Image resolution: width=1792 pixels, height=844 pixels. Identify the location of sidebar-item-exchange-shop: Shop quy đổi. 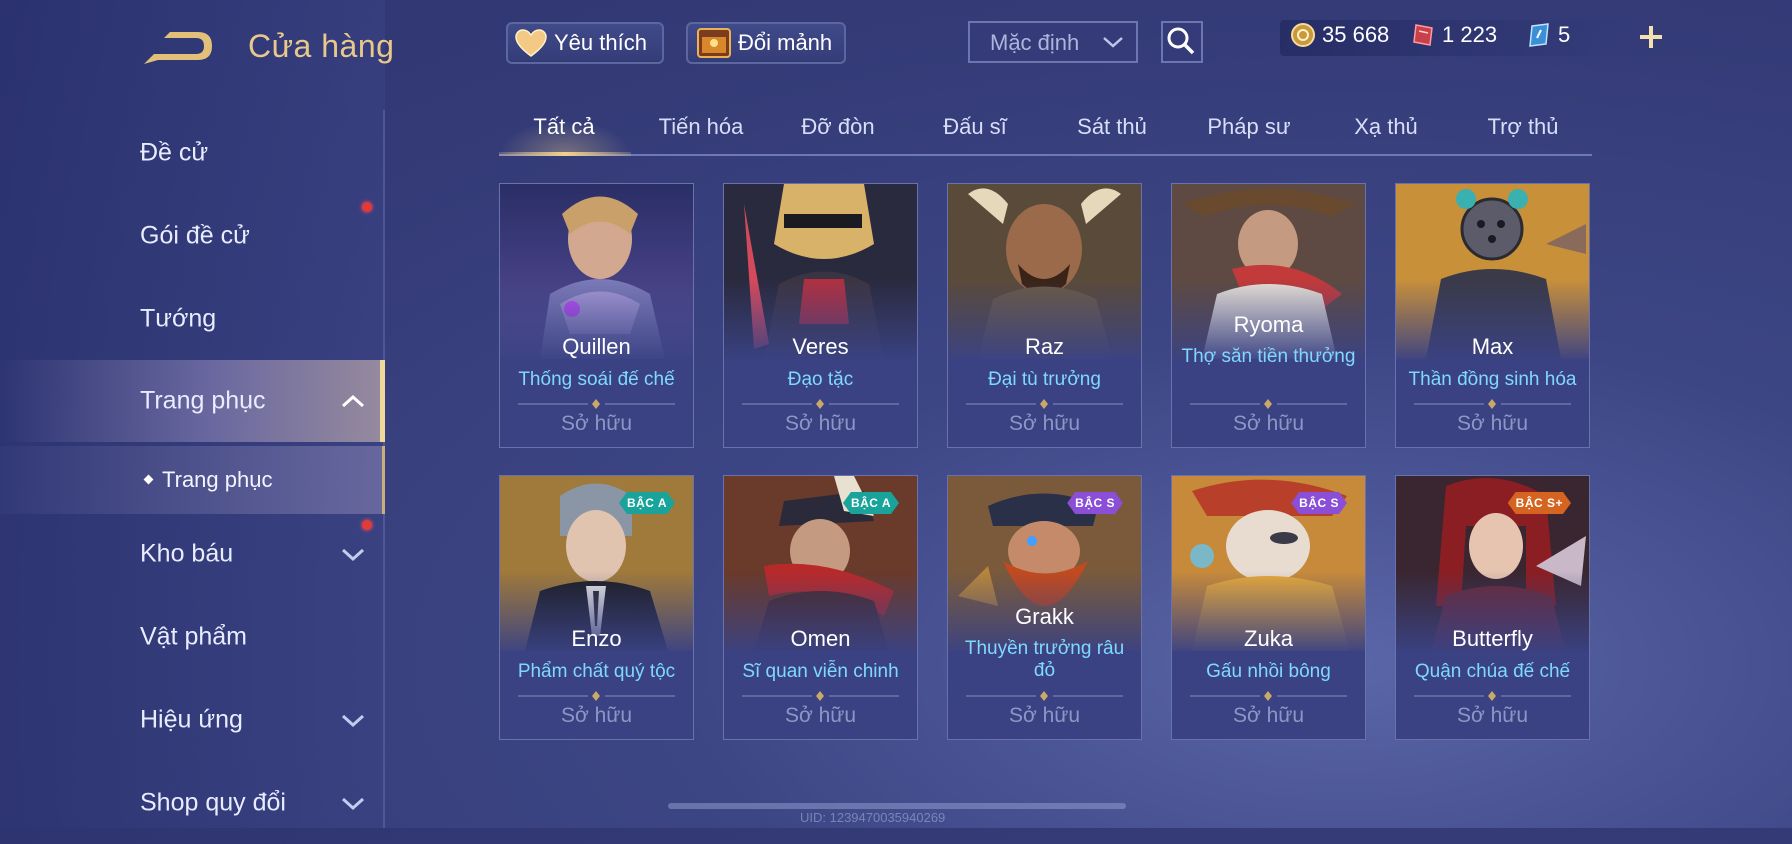
(192, 803).